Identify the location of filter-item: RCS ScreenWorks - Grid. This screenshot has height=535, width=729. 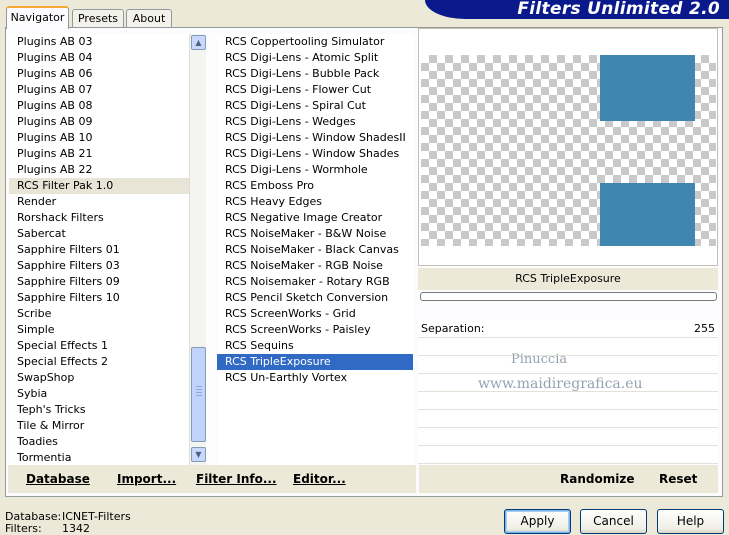
(315, 314).